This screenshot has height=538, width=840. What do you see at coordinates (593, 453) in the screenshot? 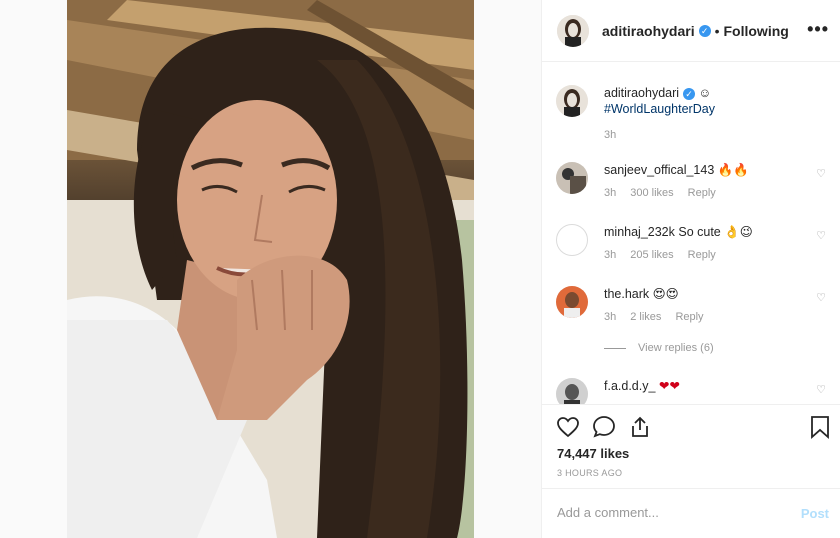
I see `likes-count: 74,447 likes` at bounding box center [593, 453].